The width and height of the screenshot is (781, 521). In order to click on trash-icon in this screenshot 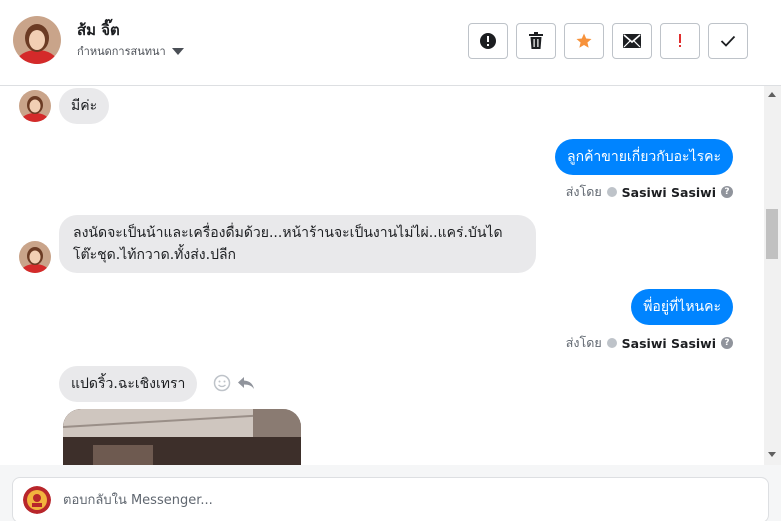, I will do `click(536, 40)`.